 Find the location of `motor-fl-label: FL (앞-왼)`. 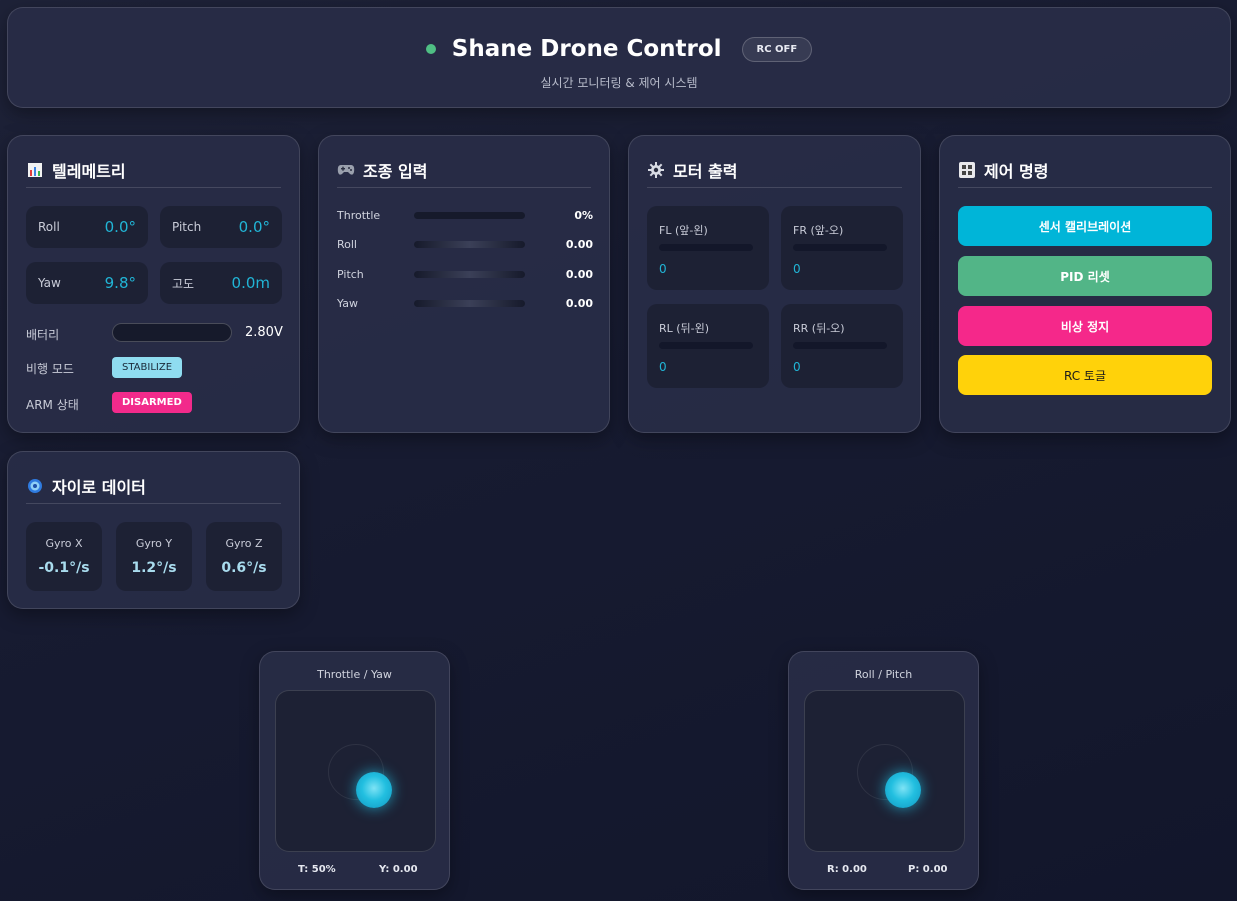

motor-fl-label: FL (앞-왼) is located at coordinates (683, 230).